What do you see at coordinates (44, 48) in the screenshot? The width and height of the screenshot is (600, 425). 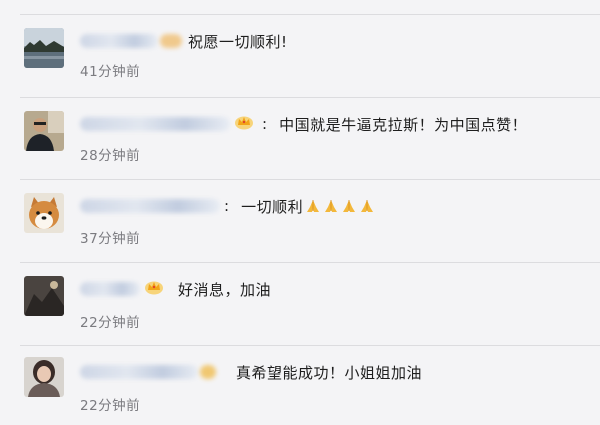 I see `user-avatar-lake-icon` at bounding box center [44, 48].